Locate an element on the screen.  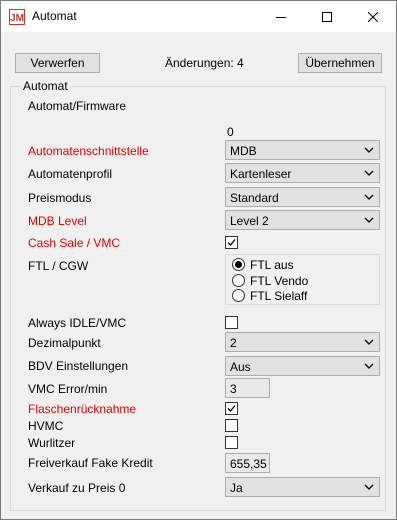
ftl-vendo-label: FTL Vendo is located at coordinates (279, 281).